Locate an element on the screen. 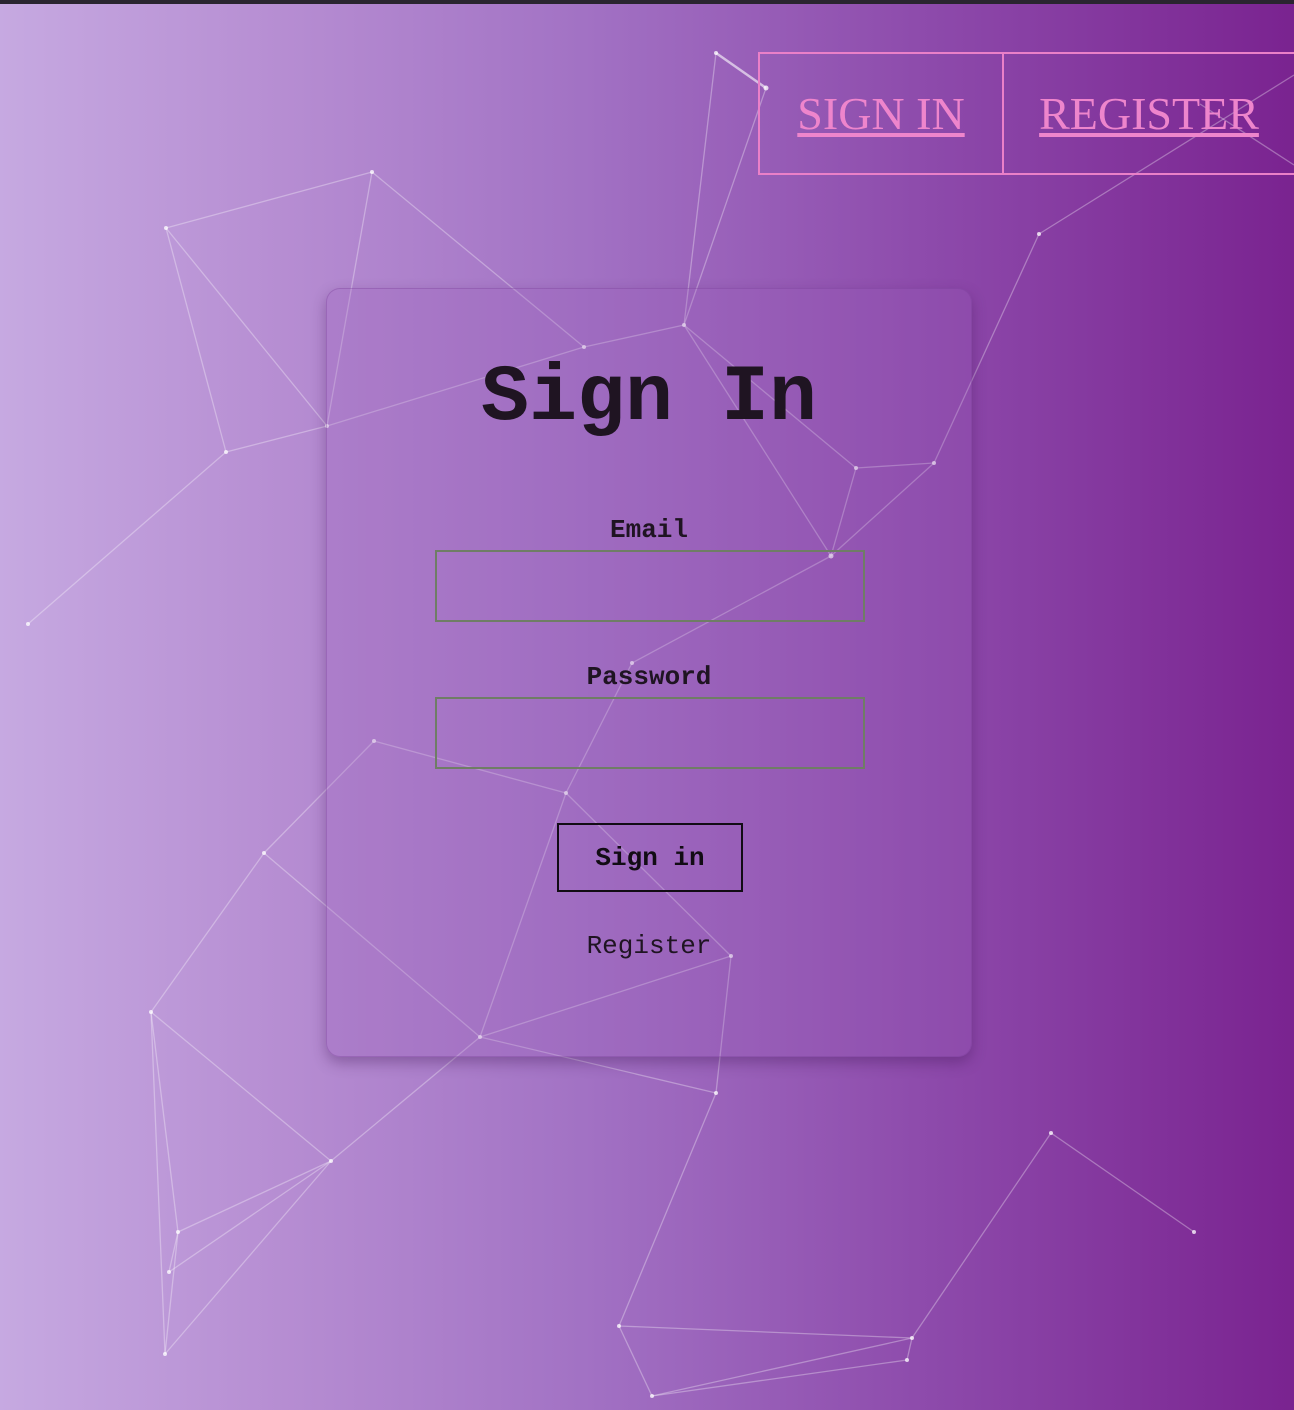  sign-in-button: Sign in is located at coordinates (650, 857).